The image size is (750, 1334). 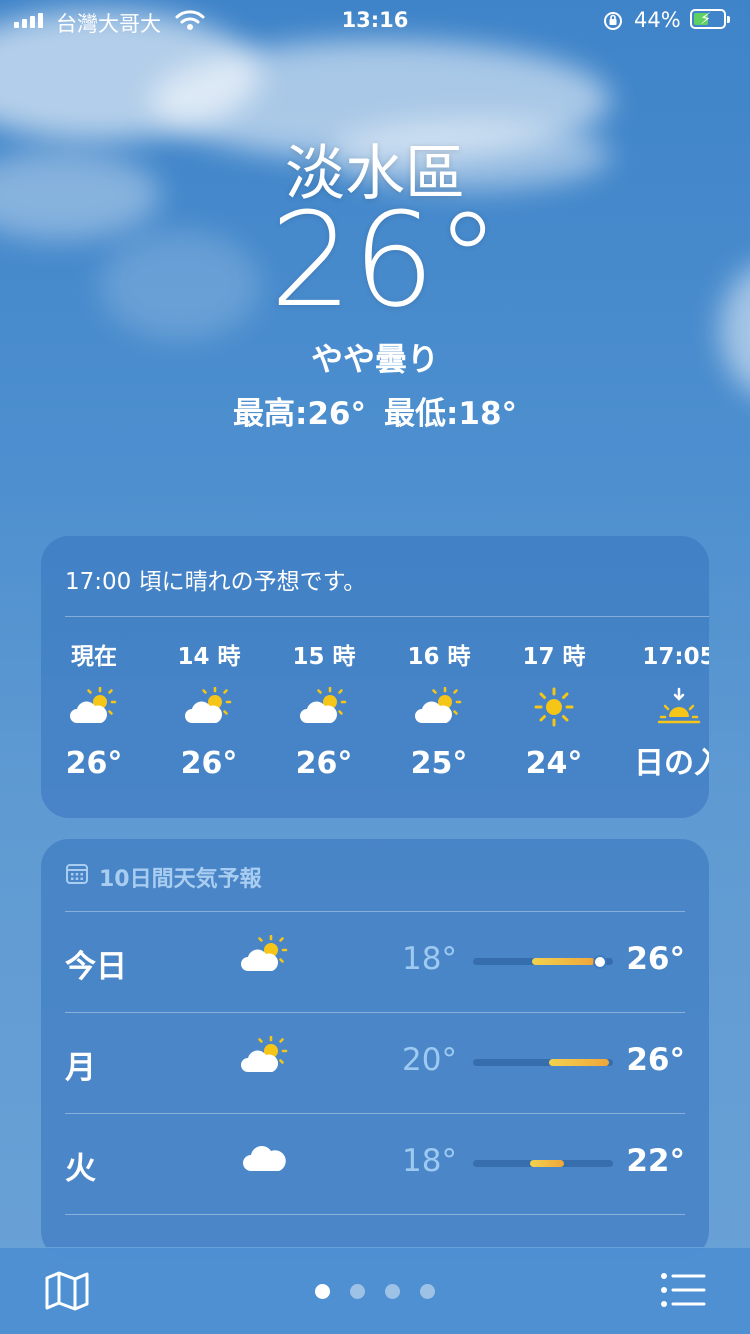 I want to click on hour-label: 15 時, so click(x=324, y=657).